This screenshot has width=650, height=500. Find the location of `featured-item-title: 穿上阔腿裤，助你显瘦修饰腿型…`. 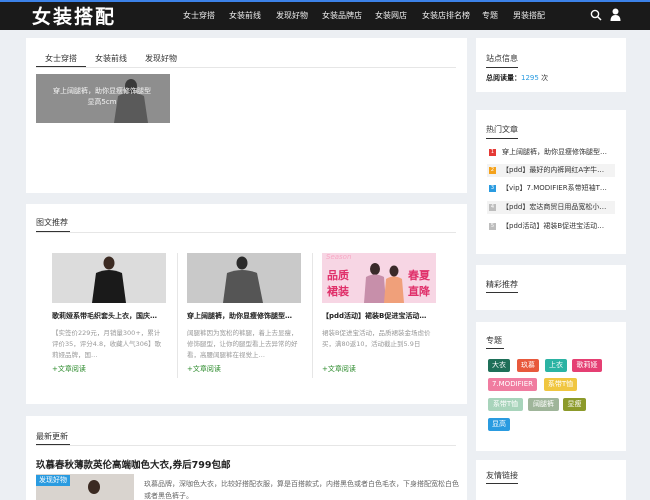

featured-item-title: 穿上阔腿裤，助你显瘦修饰腿型… is located at coordinates (245, 316).